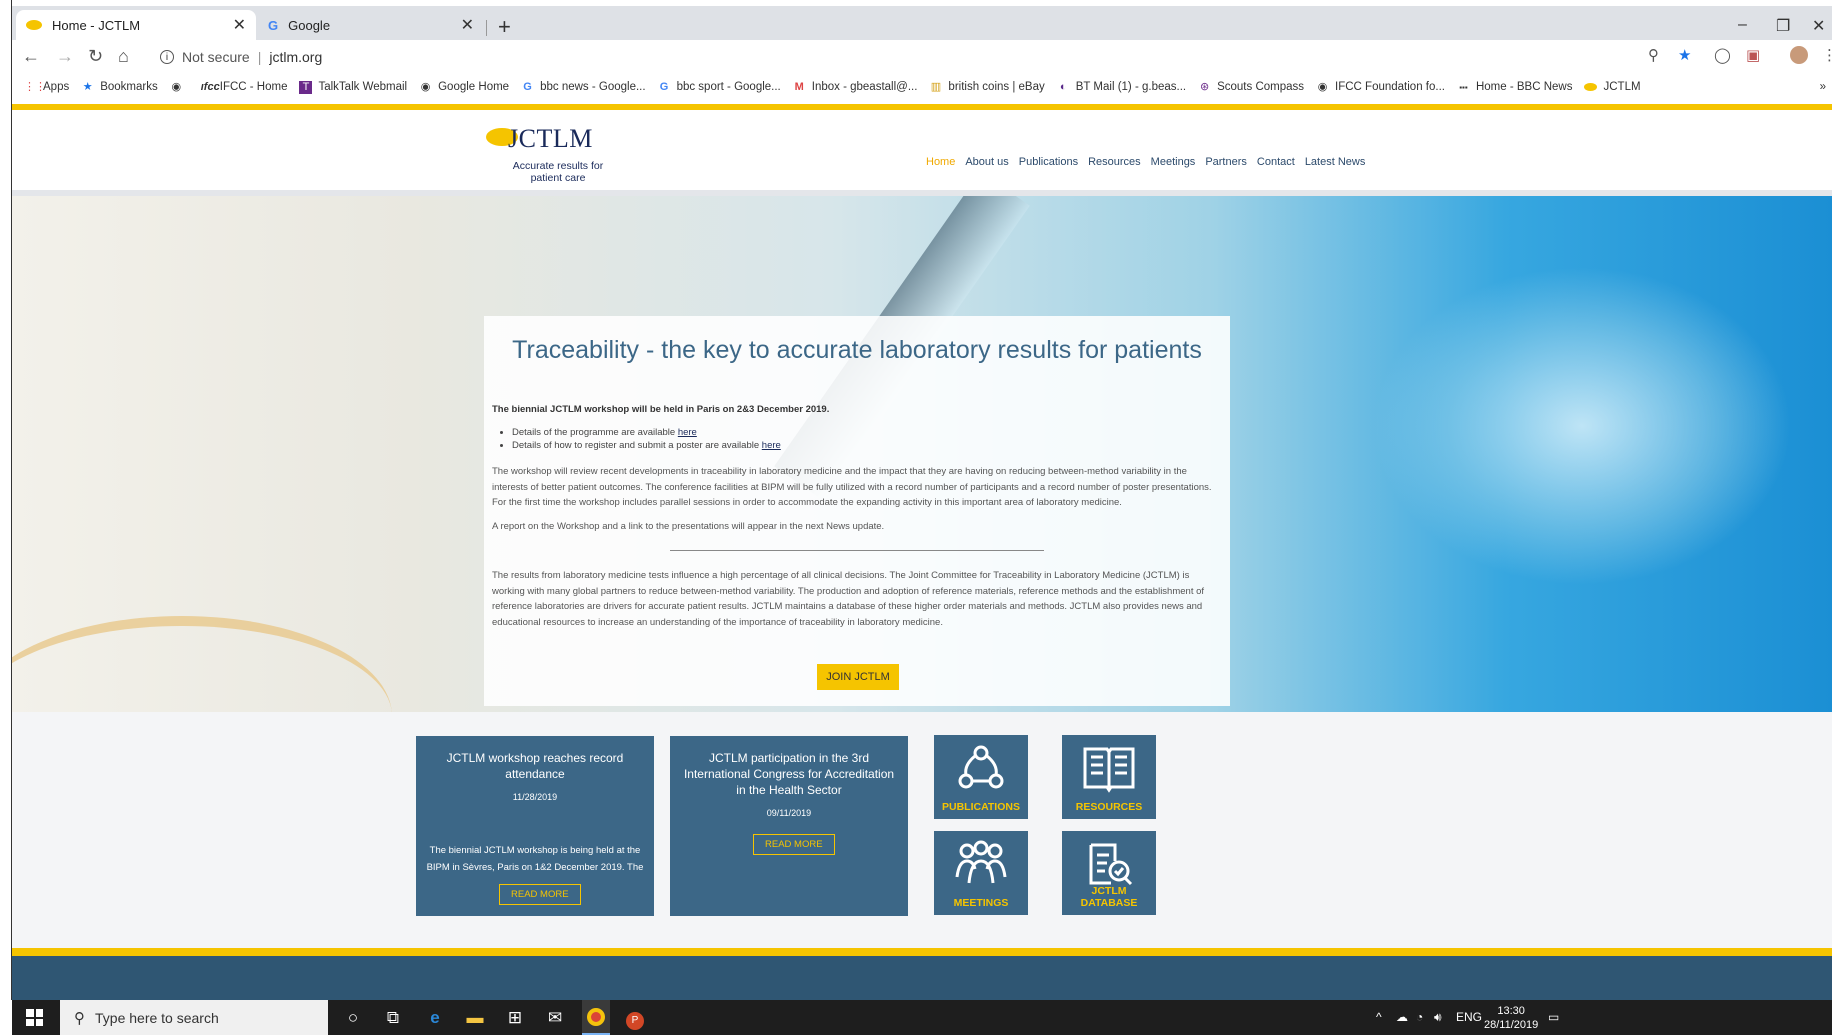  Describe the element at coordinates (1379, 1017) in the screenshot. I see `show-hidden-icons: ^` at that location.